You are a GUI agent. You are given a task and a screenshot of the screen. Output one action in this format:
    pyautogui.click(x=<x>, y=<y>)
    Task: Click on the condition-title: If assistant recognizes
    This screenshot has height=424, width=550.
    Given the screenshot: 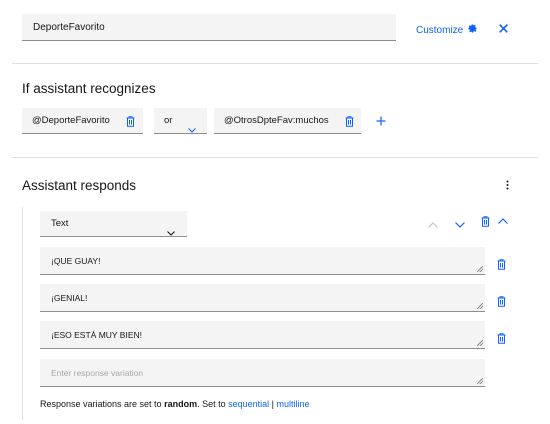 What is the action you would take?
    pyautogui.click(x=89, y=88)
    